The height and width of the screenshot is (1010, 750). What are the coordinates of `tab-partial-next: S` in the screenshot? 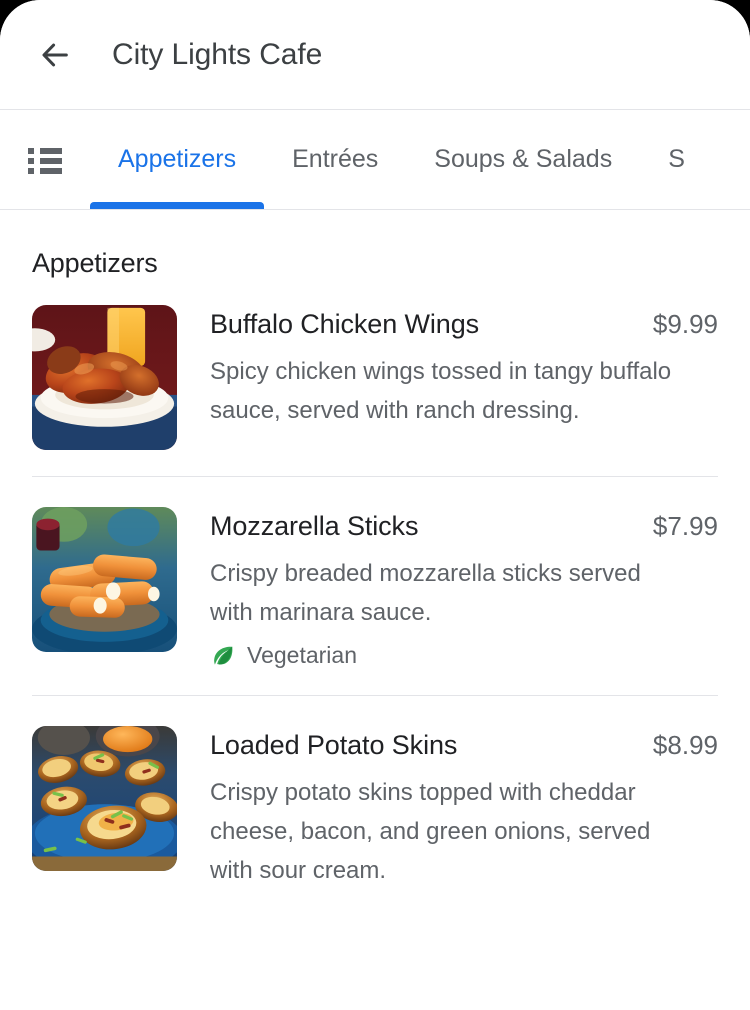 It's located at (676, 159).